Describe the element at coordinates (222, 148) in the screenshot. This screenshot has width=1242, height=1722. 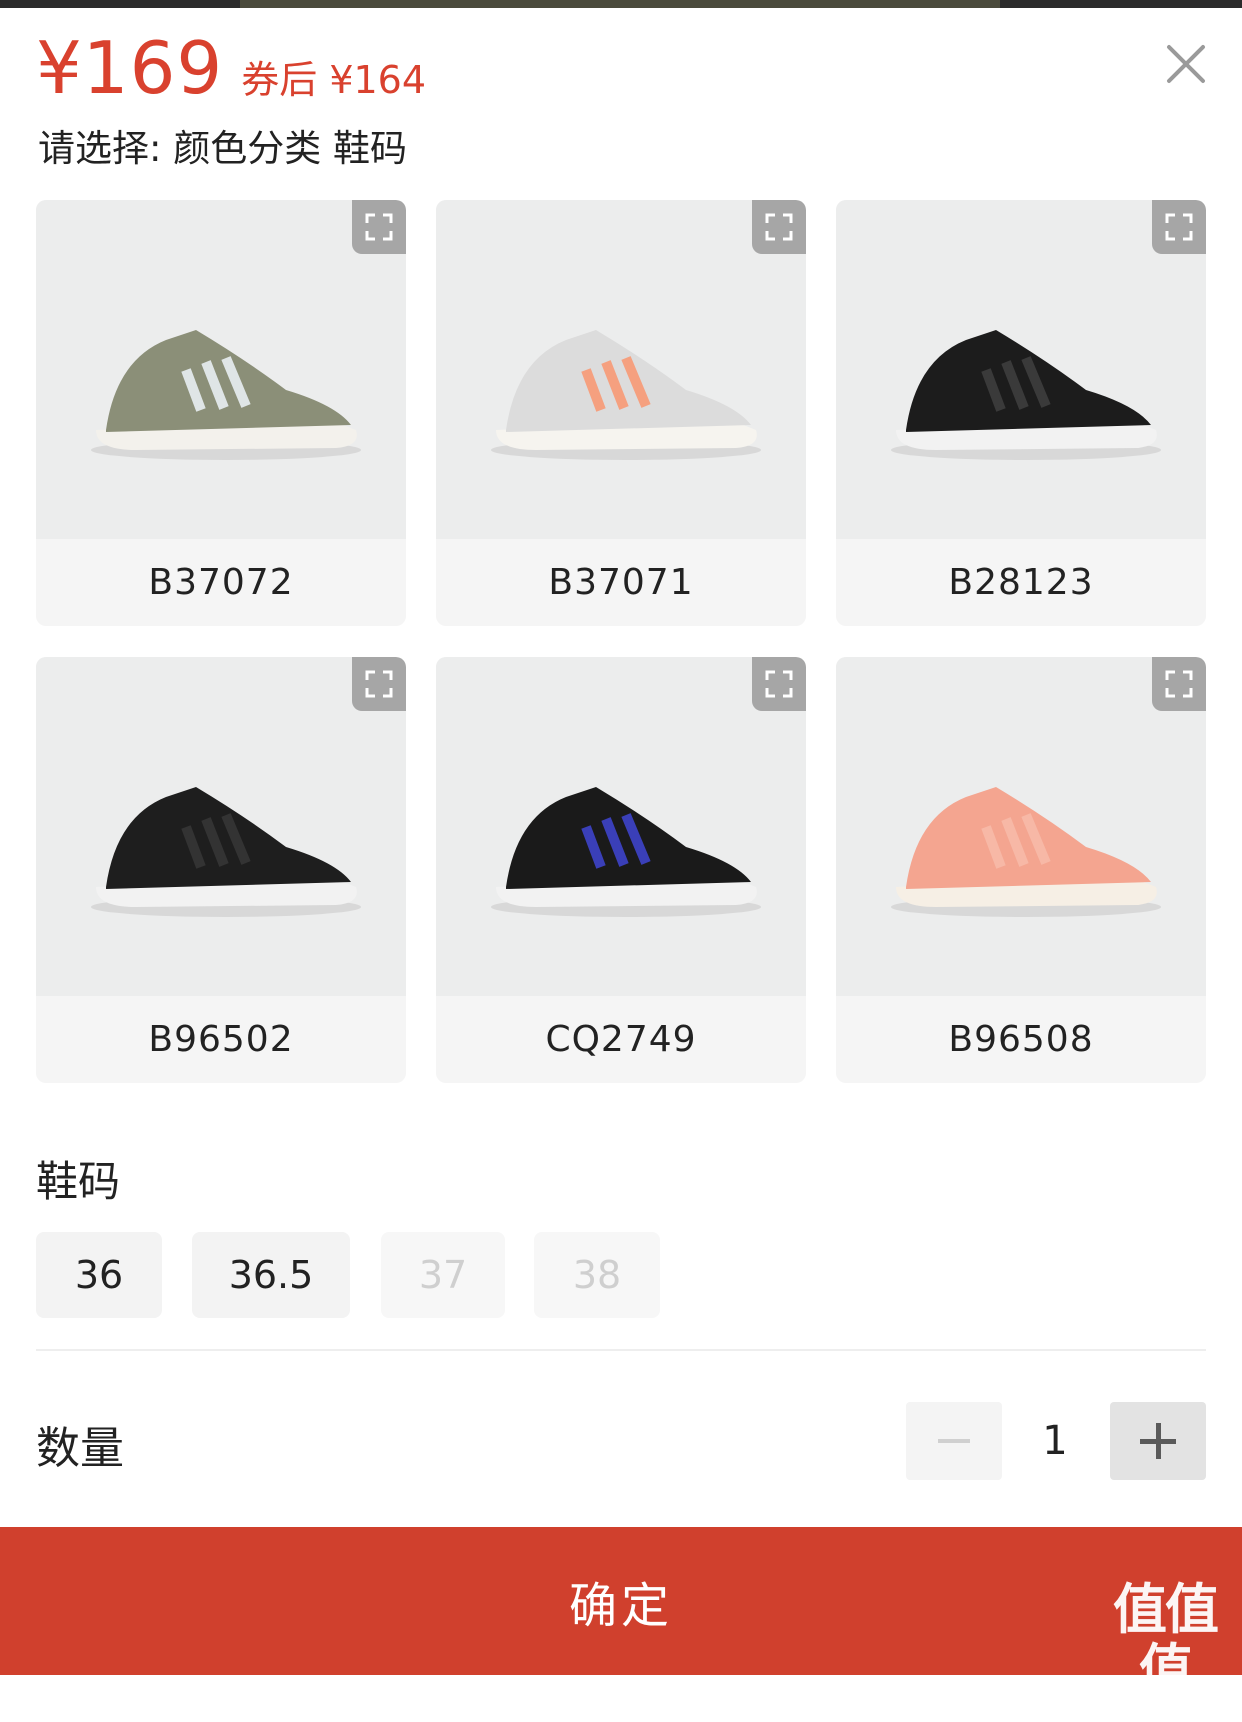
I see `selection-prompt: 请选择: 颜色分类 鞋码` at that location.